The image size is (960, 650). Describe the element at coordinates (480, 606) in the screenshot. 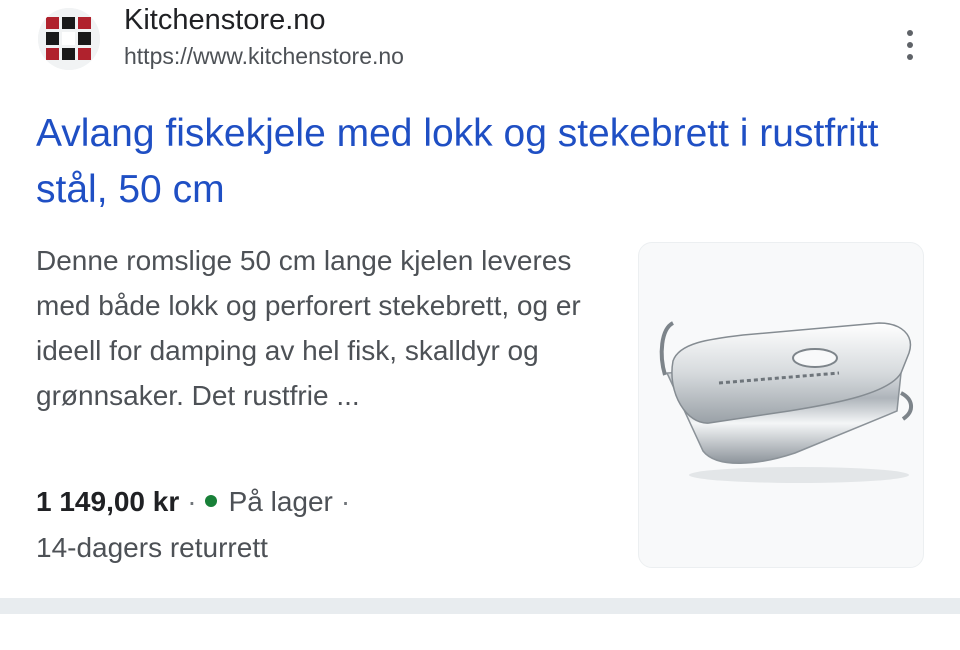

I see `result-divider` at that location.